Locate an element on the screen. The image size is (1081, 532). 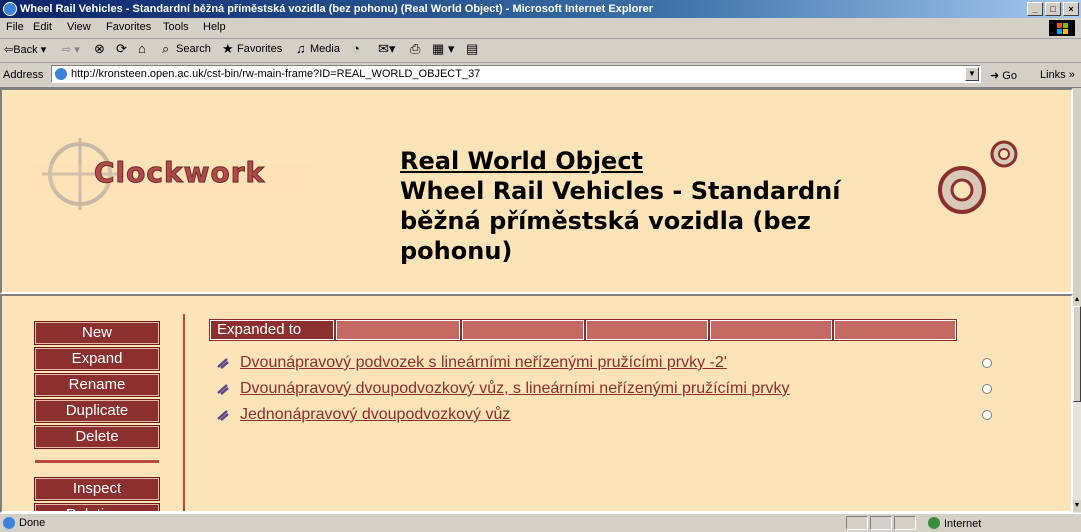
search-icon: ⌕ is located at coordinates (165, 49).